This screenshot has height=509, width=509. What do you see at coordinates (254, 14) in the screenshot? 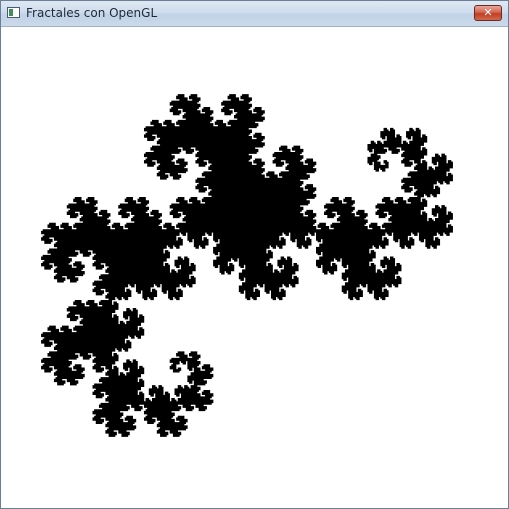
I see `title-bar: Fractales con OpenGL ✕` at bounding box center [254, 14].